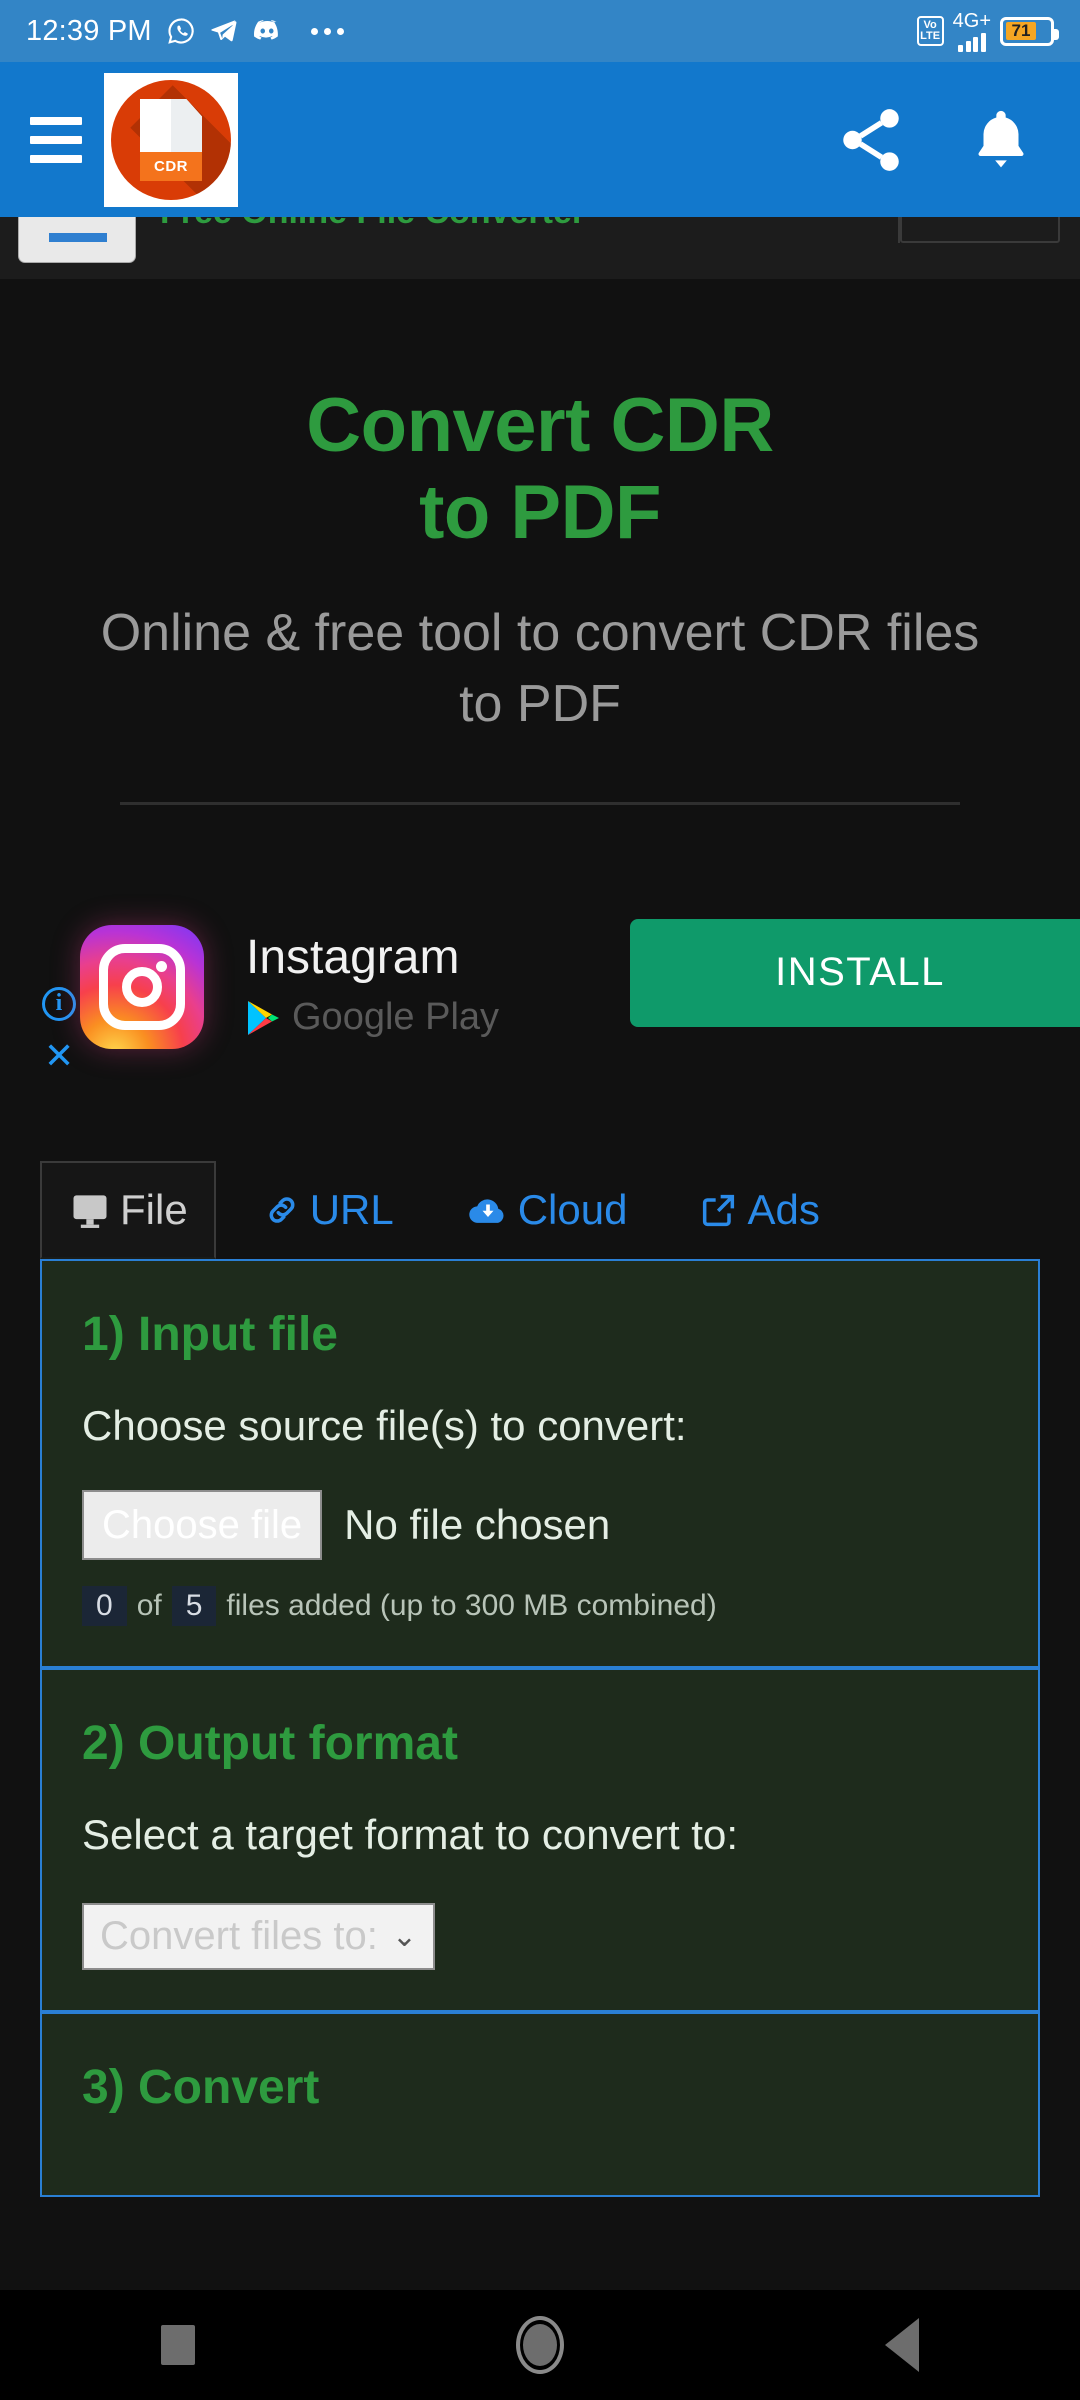  What do you see at coordinates (181, 31) in the screenshot?
I see `whatsapp-icon` at bounding box center [181, 31].